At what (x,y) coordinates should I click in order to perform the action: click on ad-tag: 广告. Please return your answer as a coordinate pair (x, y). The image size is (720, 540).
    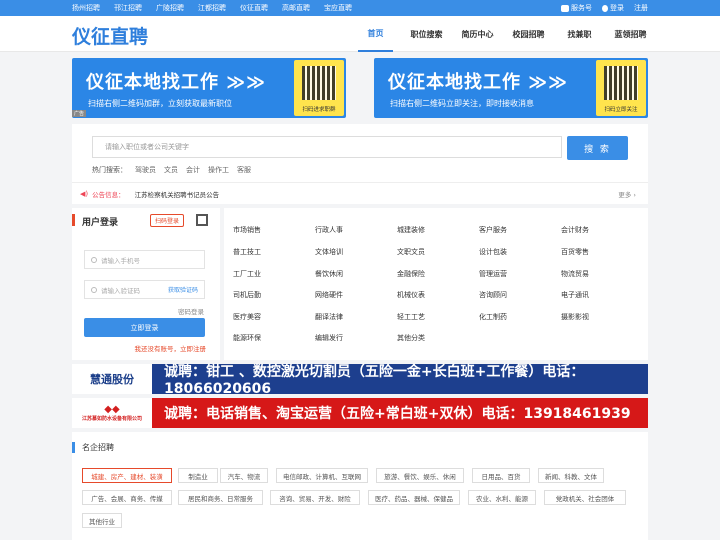
    Looking at the image, I should click on (79, 113).